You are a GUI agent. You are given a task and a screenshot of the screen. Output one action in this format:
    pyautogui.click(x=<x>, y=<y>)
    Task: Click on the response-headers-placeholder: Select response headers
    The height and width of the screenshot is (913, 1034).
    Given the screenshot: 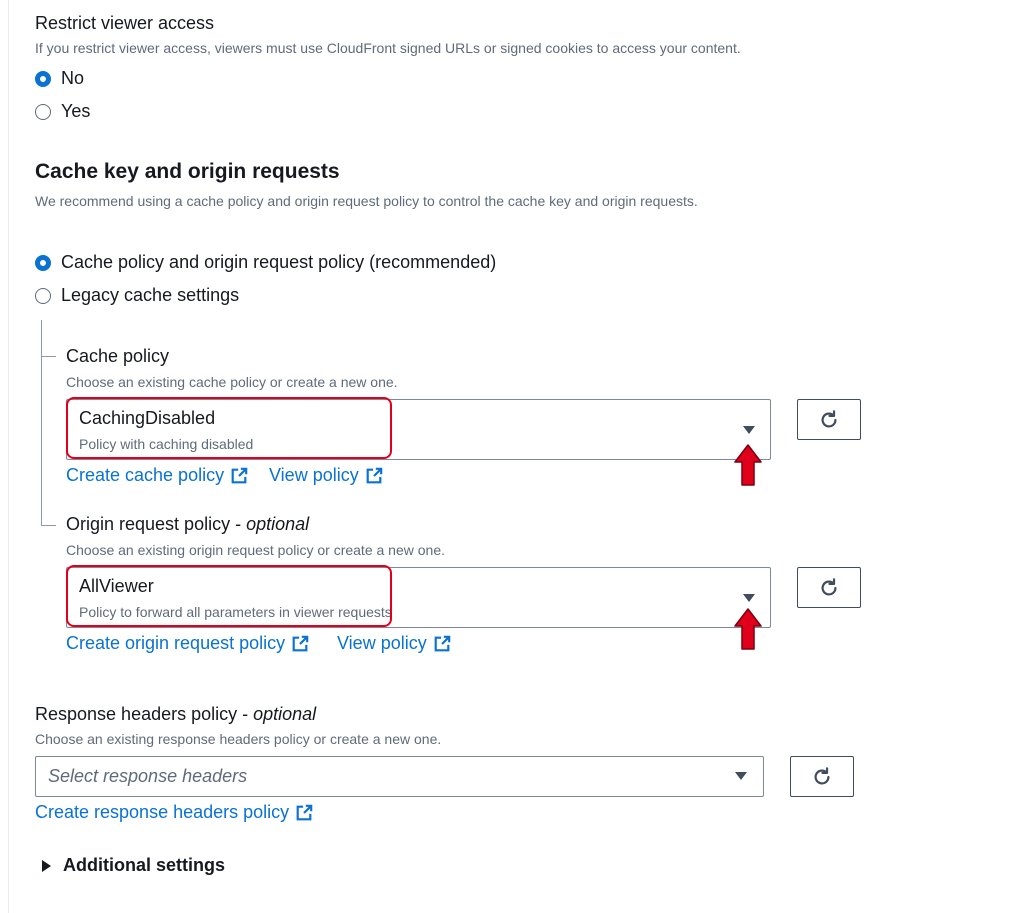 What is the action you would take?
    pyautogui.click(x=148, y=776)
    